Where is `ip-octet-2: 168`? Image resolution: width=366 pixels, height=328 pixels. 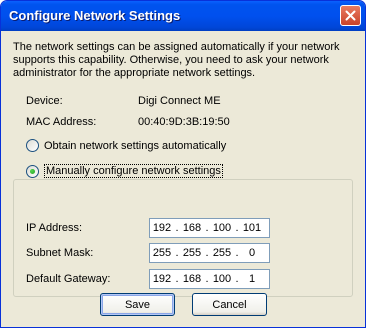
ip-octet-2: 168 is located at coordinates (192, 228).